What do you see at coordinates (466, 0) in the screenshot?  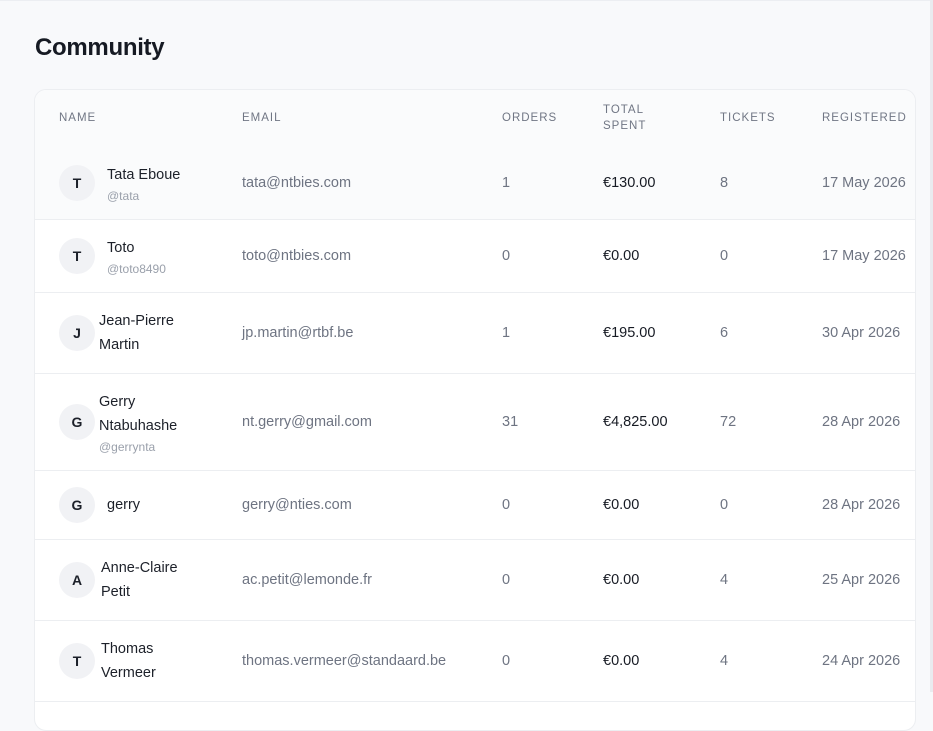 I see `window-top-border` at bounding box center [466, 0].